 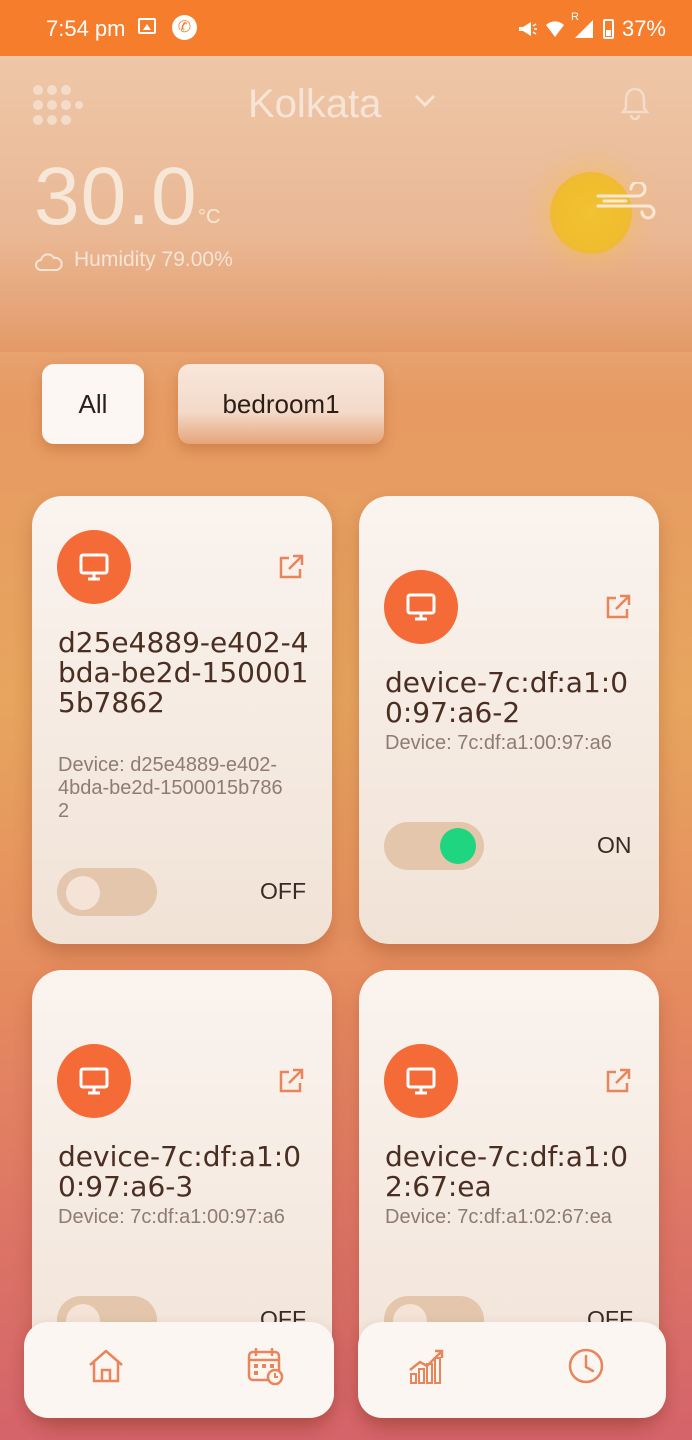 I want to click on home-icon, so click(x=106, y=1366).